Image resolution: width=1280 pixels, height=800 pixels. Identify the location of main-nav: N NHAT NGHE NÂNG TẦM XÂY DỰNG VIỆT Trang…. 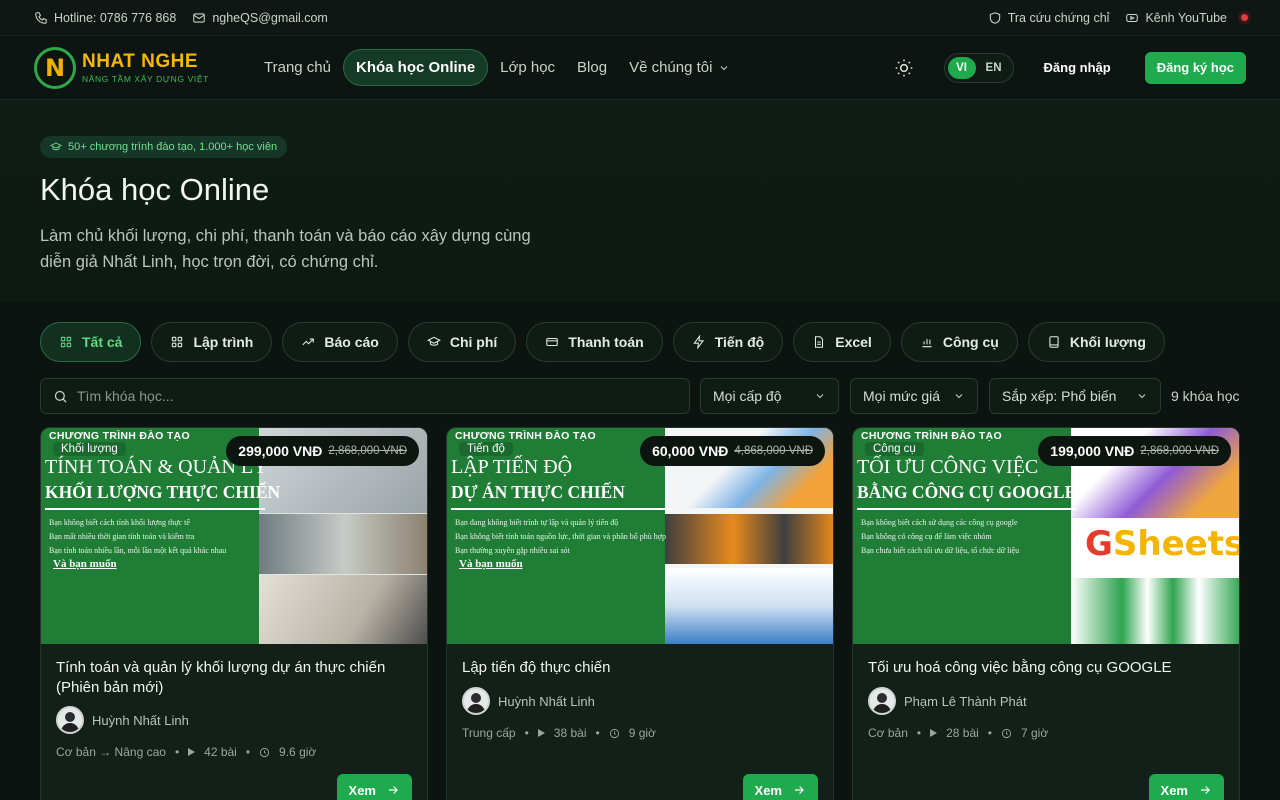
(640, 68).